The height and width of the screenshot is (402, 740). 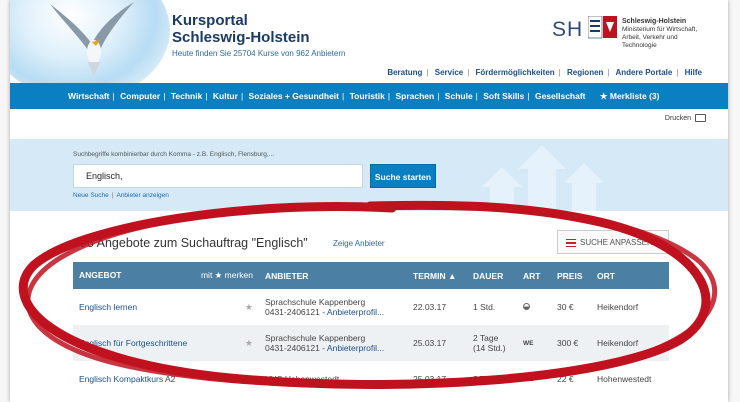 What do you see at coordinates (359, 243) in the screenshot?
I see `show-providers-results-link: Zeige Anbieter` at bounding box center [359, 243].